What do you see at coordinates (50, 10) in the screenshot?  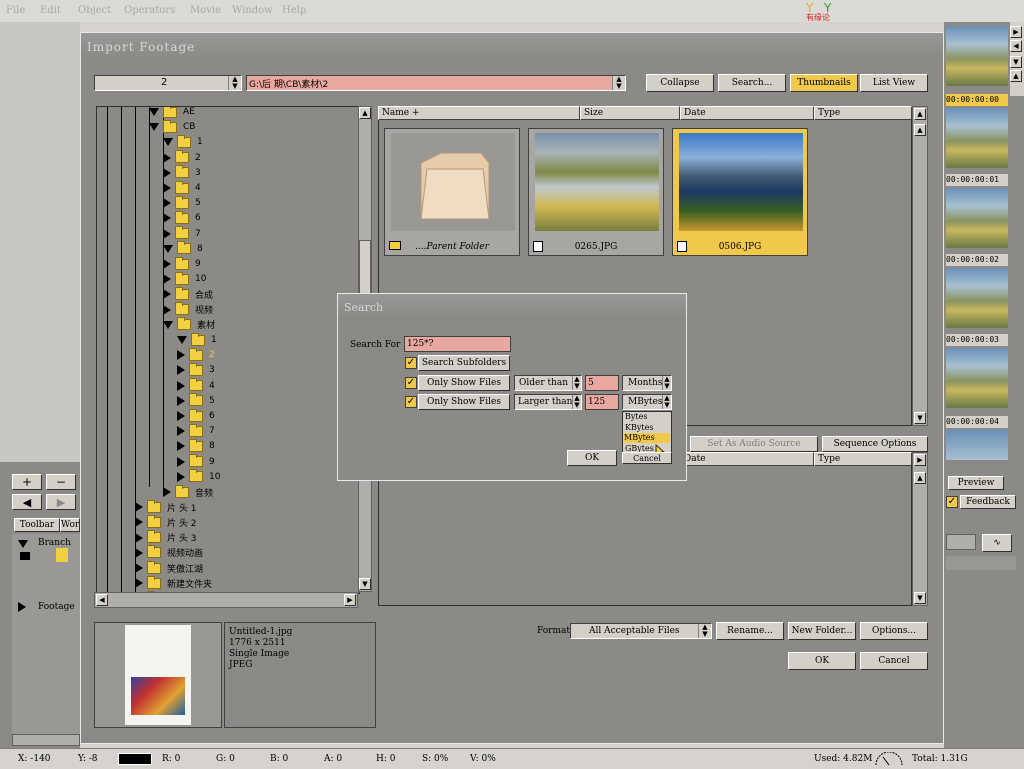 I see `menu-edit: Edit` at bounding box center [50, 10].